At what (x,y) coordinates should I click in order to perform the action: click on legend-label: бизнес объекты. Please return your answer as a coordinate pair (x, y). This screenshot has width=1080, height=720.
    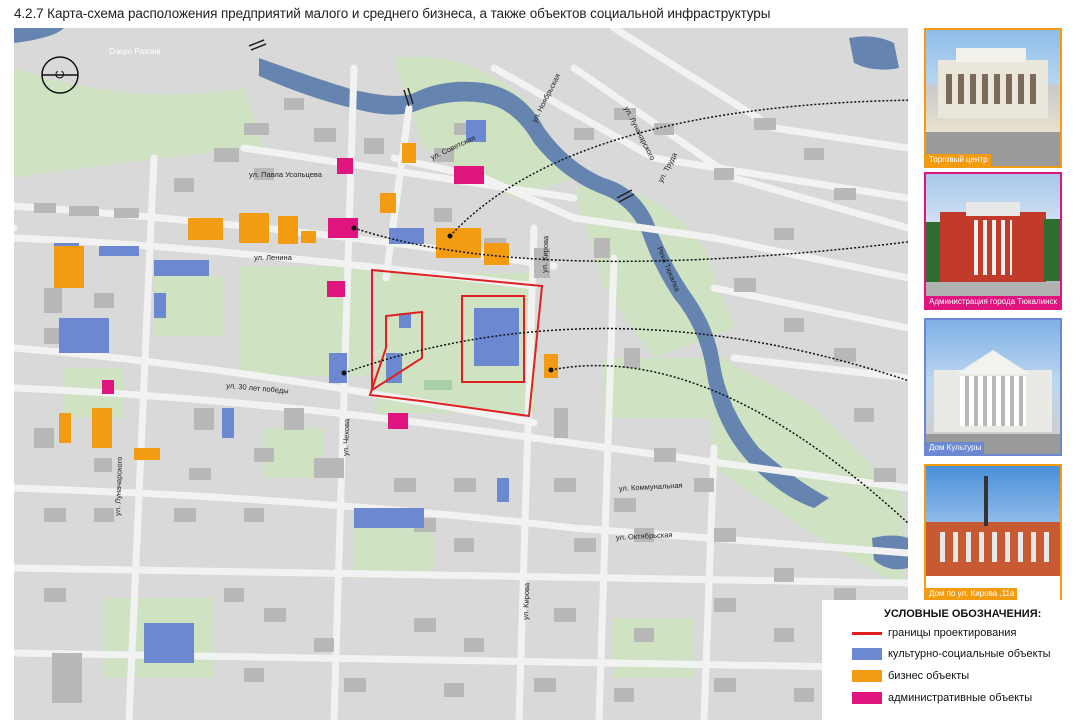
    Looking at the image, I should click on (929, 676).